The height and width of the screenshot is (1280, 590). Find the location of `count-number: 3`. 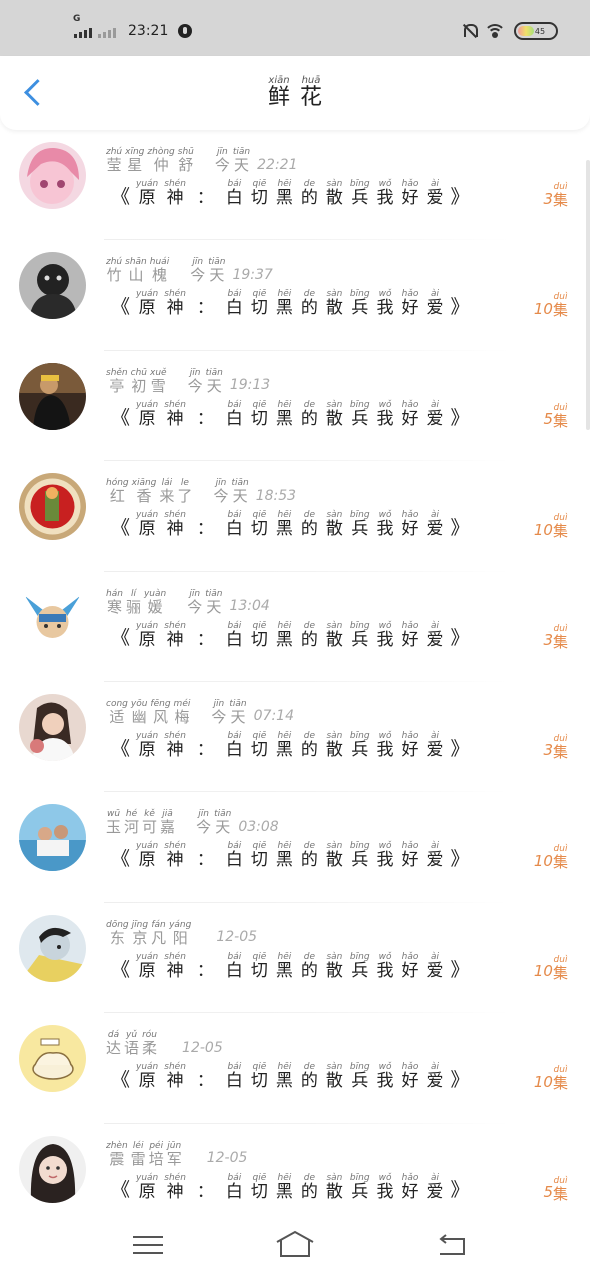

count-number: 3 is located at coordinates (548, 640).